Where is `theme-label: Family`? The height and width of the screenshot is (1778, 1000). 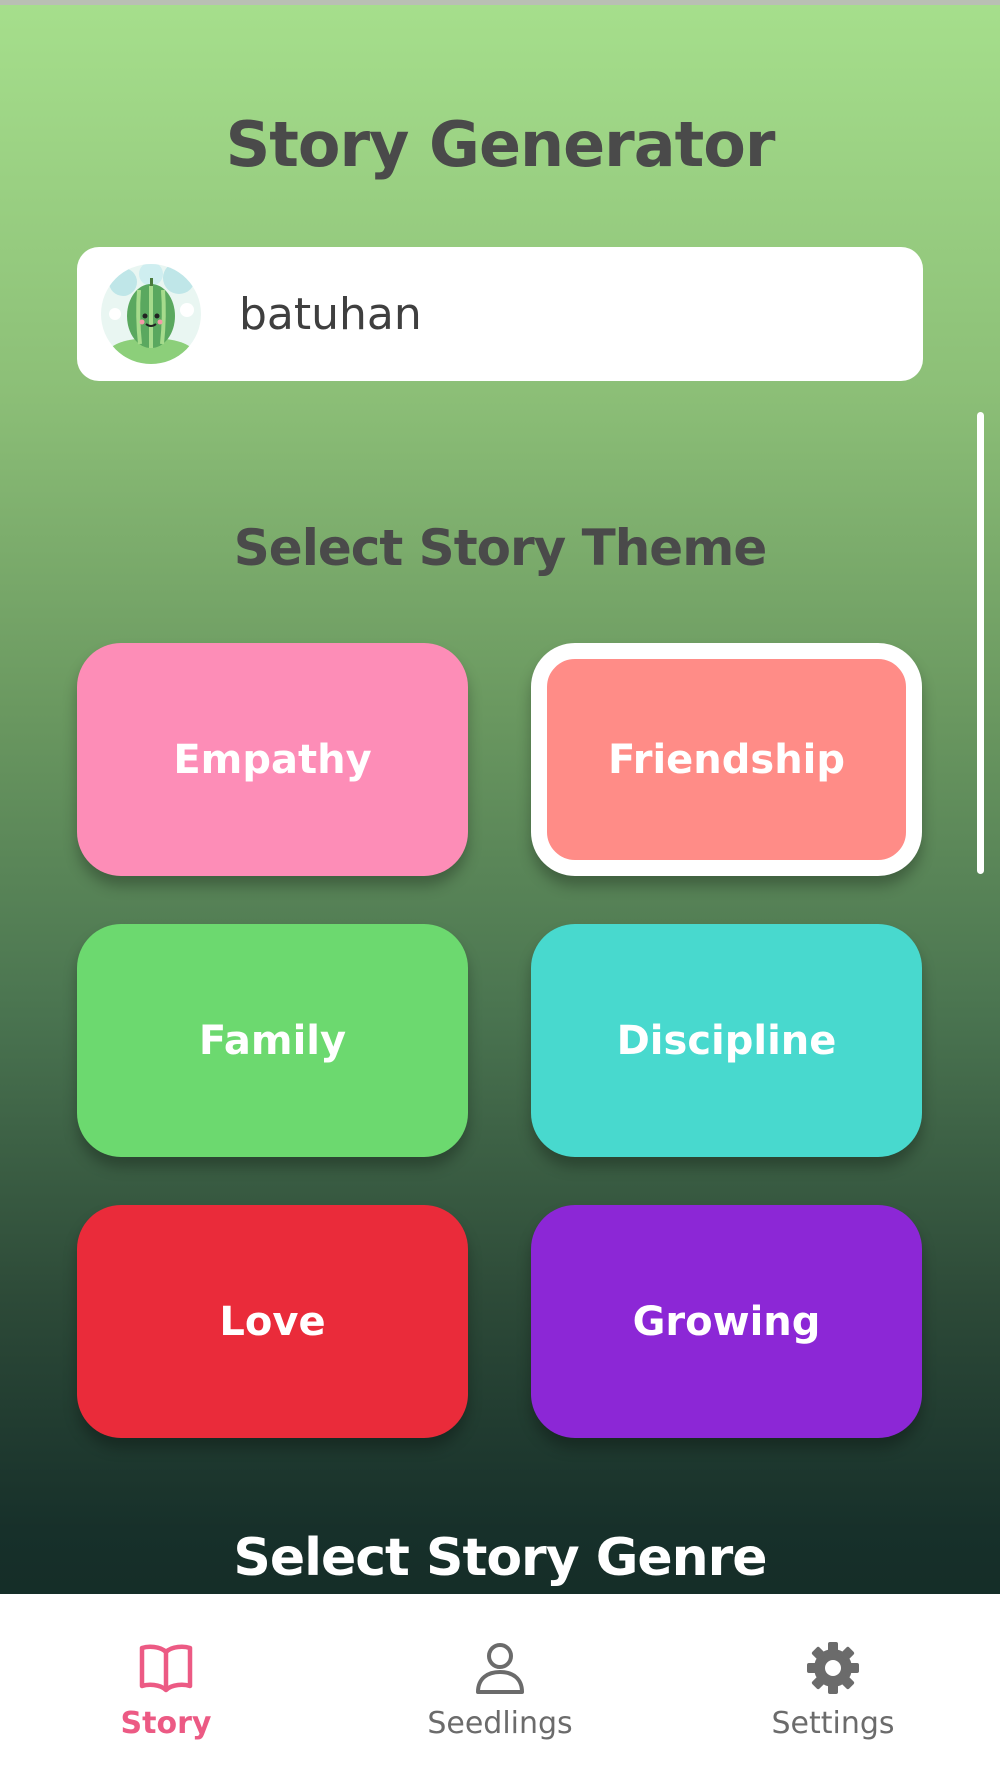
theme-label: Family is located at coordinates (272, 1040).